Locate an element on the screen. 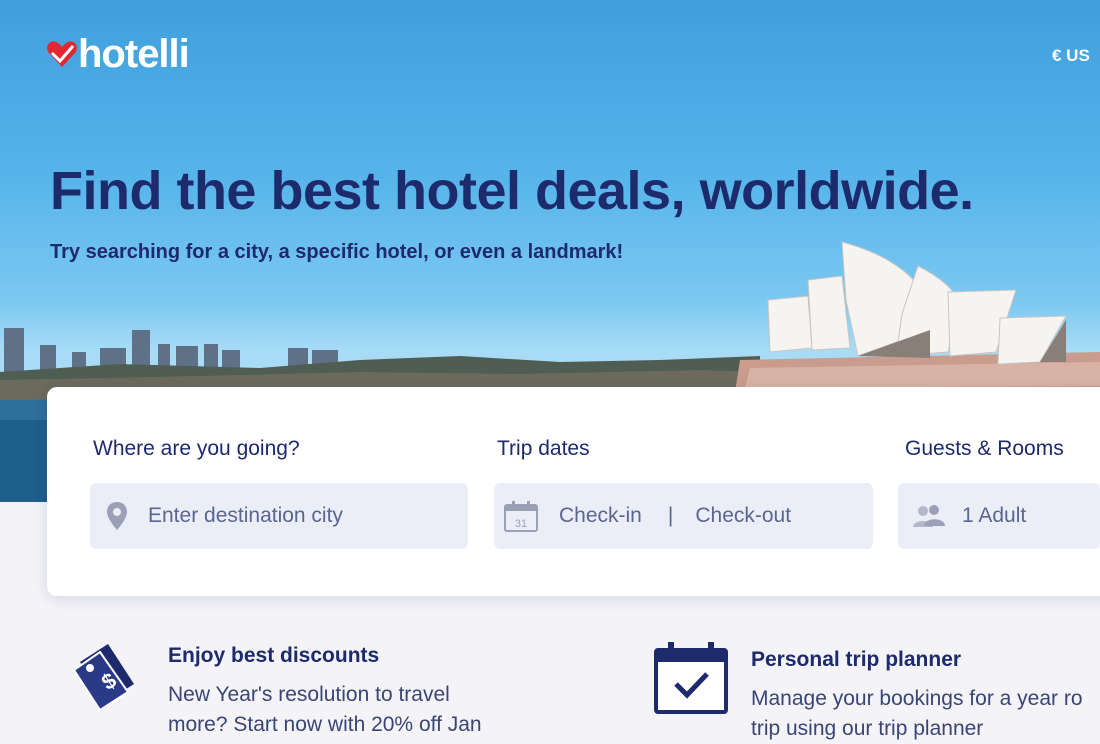 The width and height of the screenshot is (1100, 744). hotelli-logo: hotelli is located at coordinates (118, 54).